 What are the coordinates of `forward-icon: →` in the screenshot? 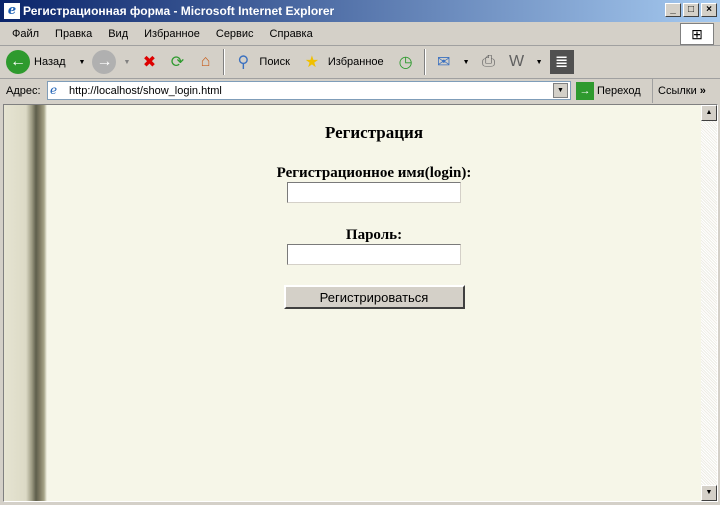 It's located at (104, 62).